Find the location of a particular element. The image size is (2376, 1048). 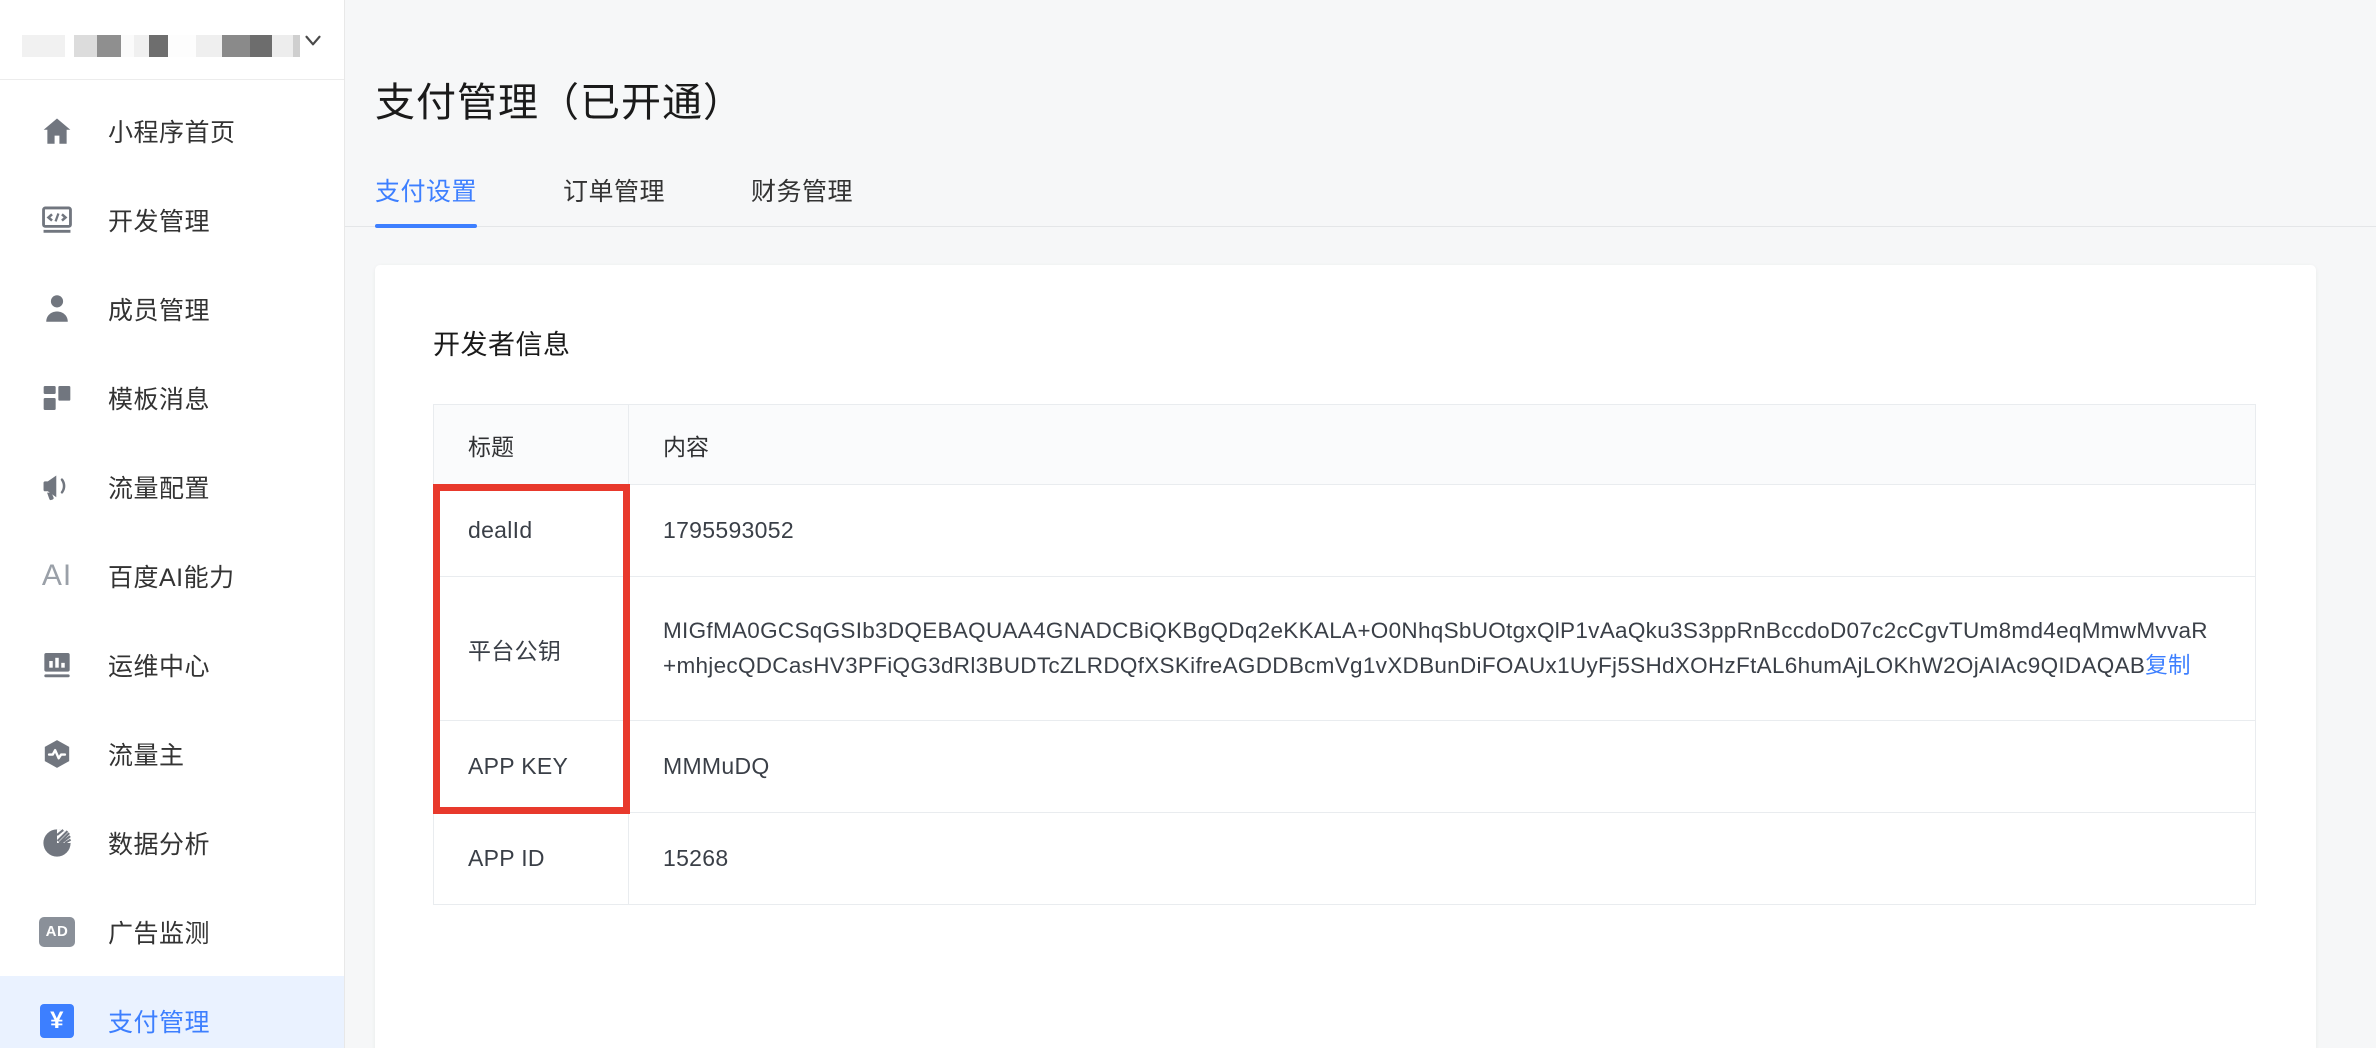

table-row: APP KEY MMMuDQ is located at coordinates (1344, 766).